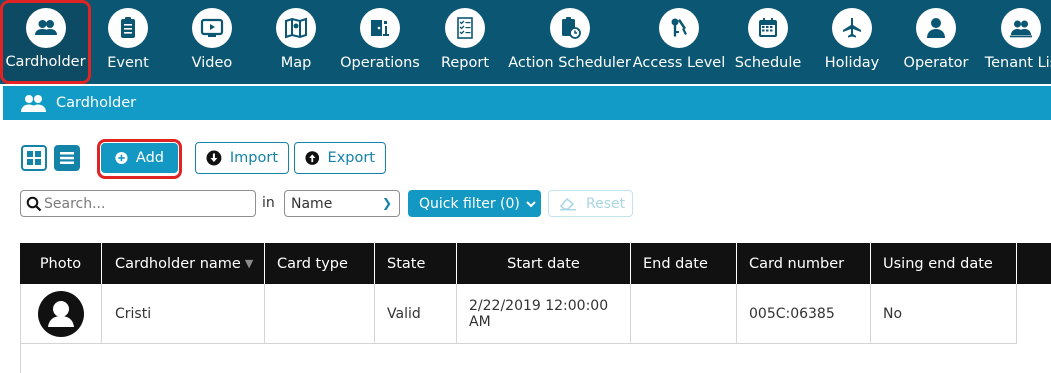 The image size is (1051, 373). I want to click on avatar-icon, so click(61, 313).